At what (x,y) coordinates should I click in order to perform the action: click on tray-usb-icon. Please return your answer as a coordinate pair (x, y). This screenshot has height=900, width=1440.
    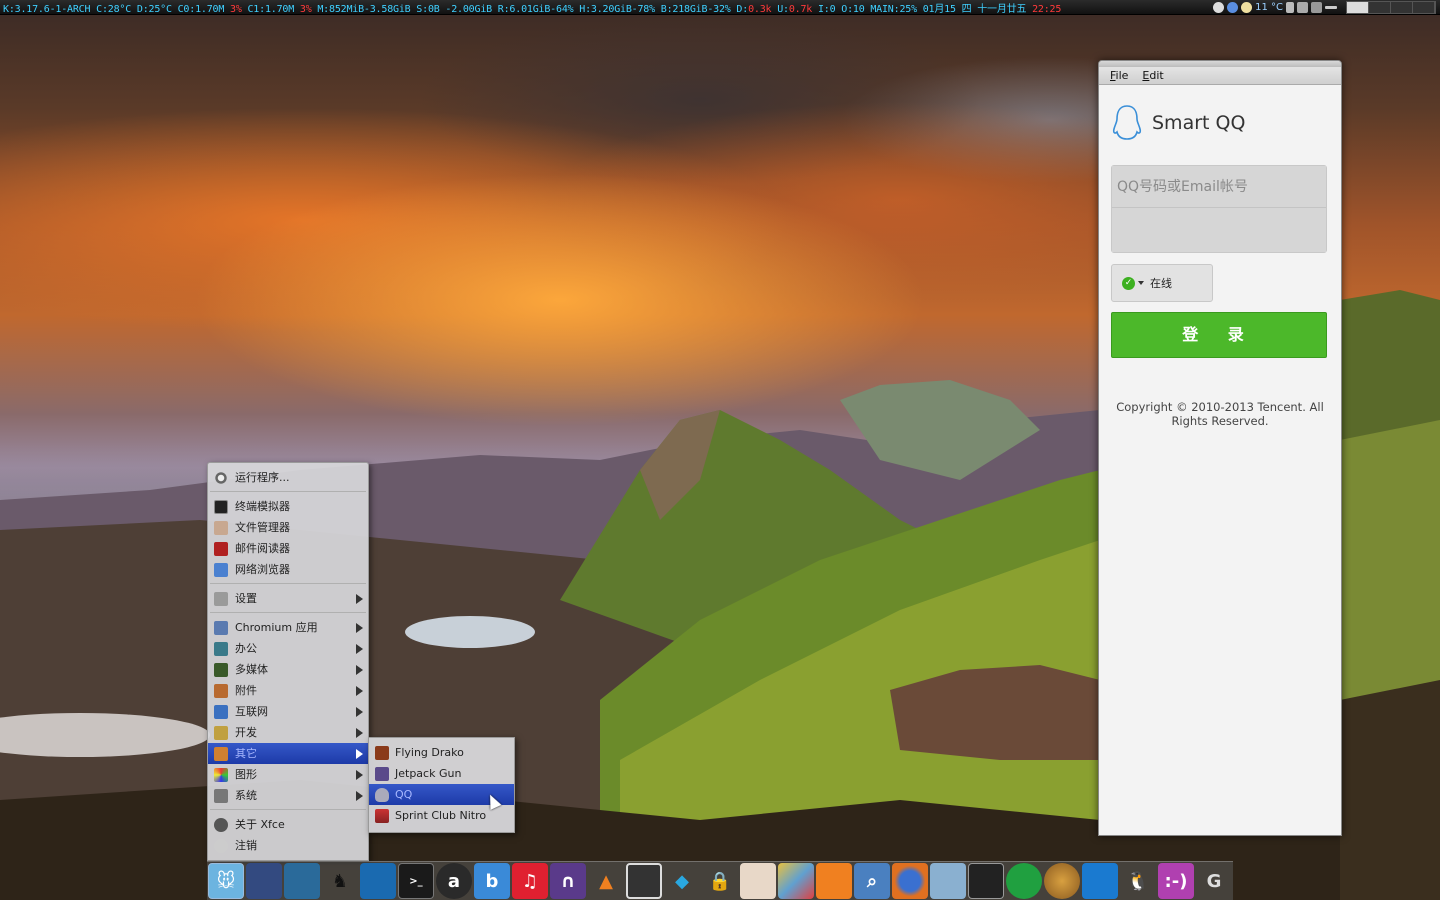
    Looking at the image, I should click on (1316, 7).